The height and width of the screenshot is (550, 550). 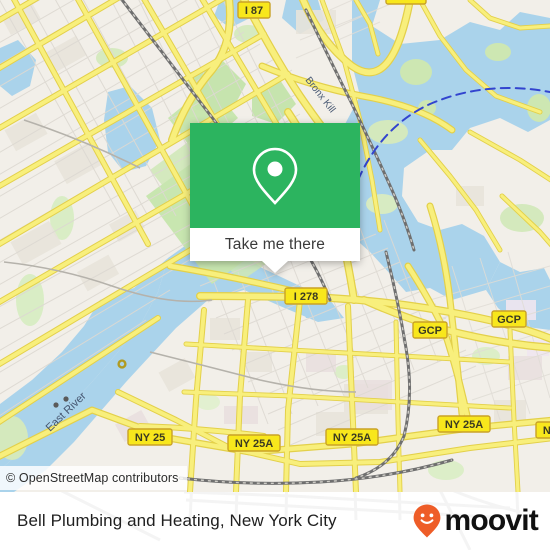 I want to click on moovit-smiley-pin-icon, so click(x=427, y=521).